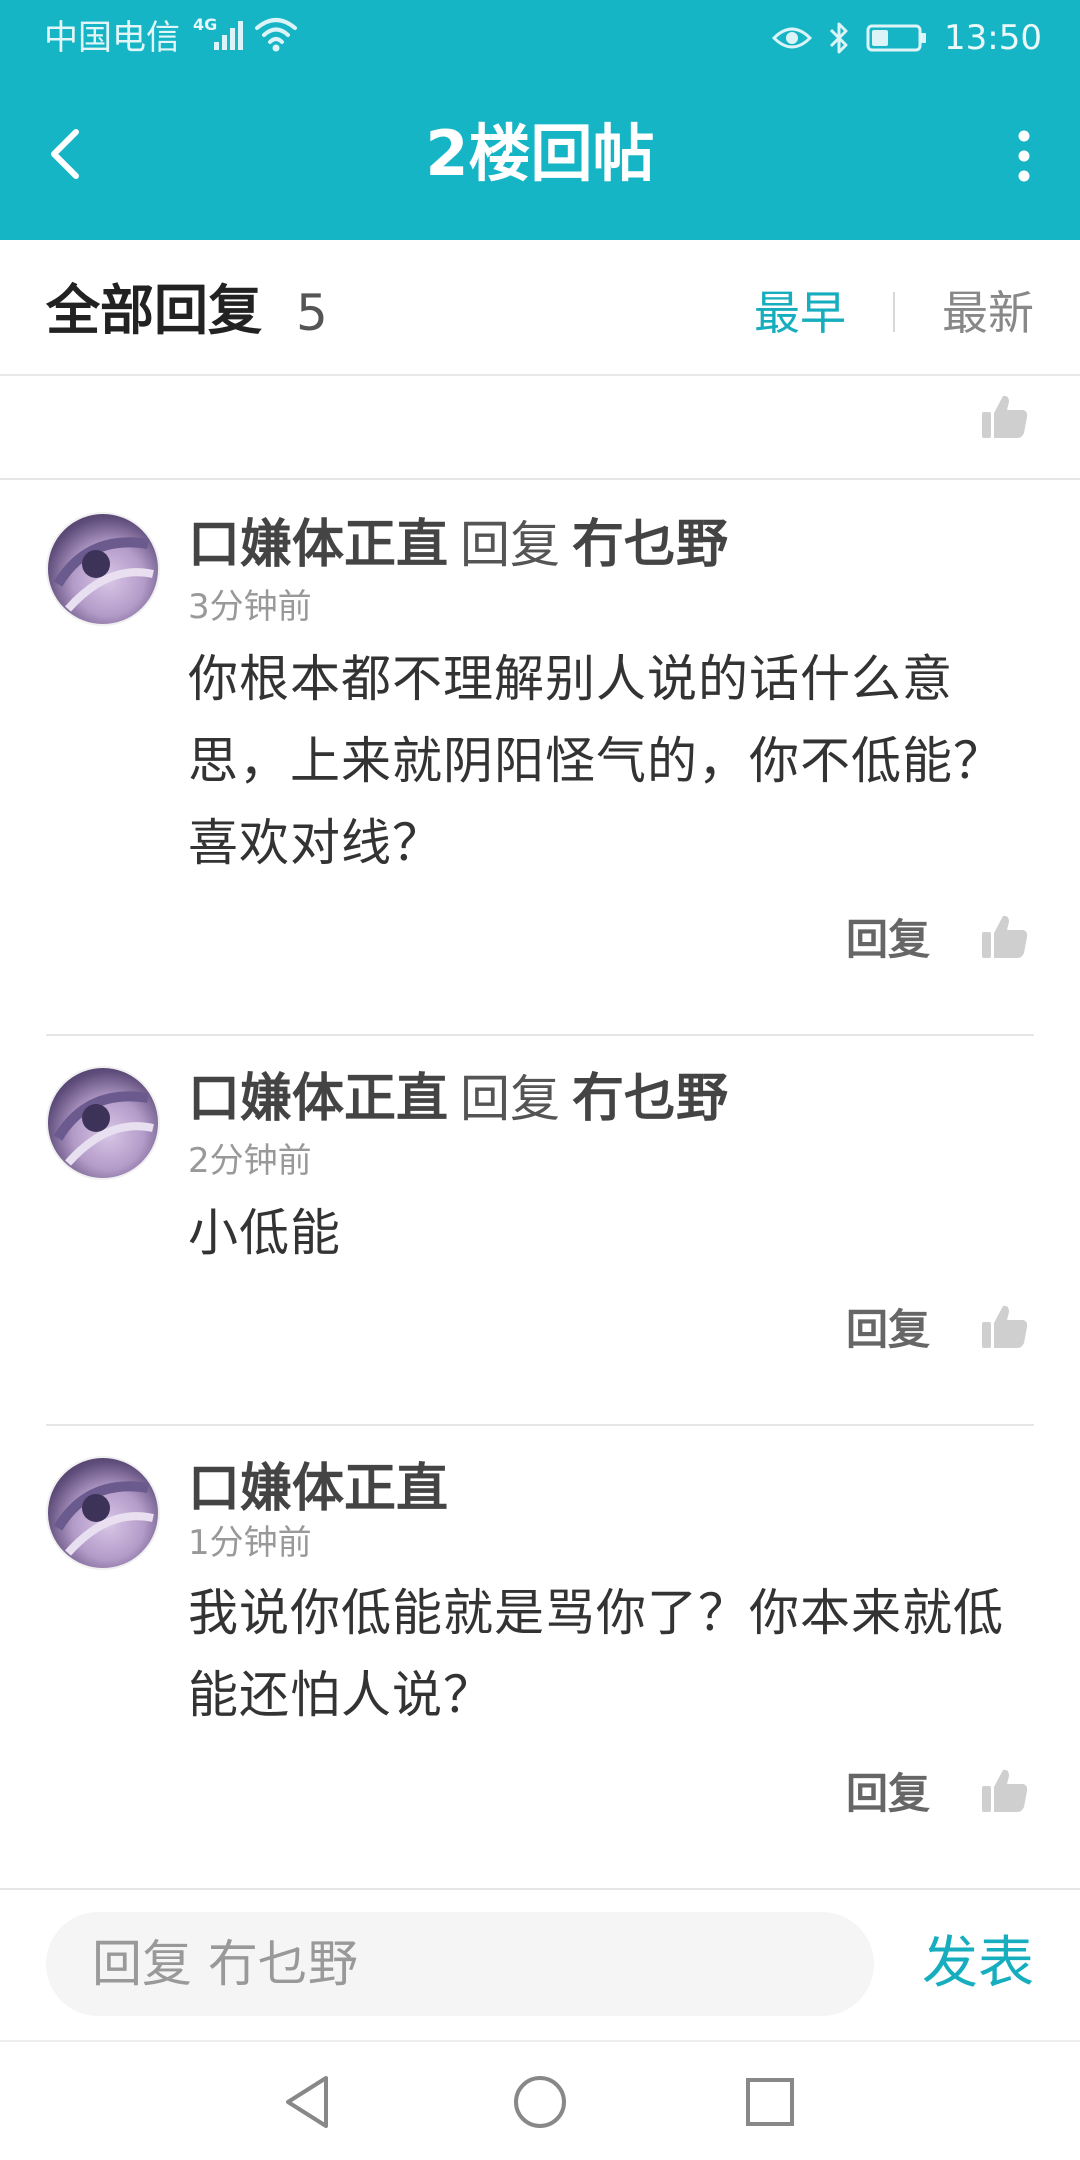  I want to click on app-header: 中国电信 4G 13:50 2楼回帖, so click(540, 120).